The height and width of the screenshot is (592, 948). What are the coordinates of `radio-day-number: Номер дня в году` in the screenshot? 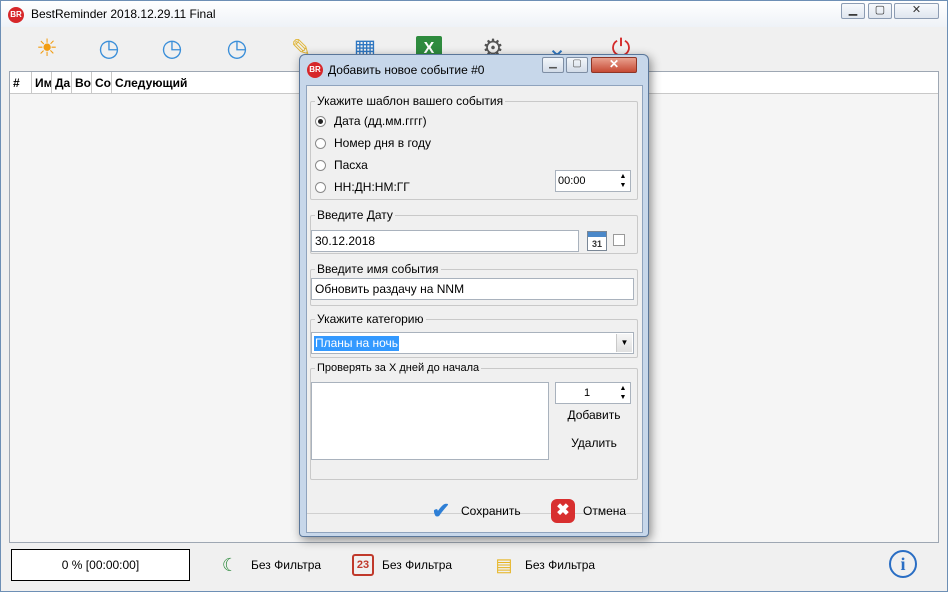 It's located at (373, 143).